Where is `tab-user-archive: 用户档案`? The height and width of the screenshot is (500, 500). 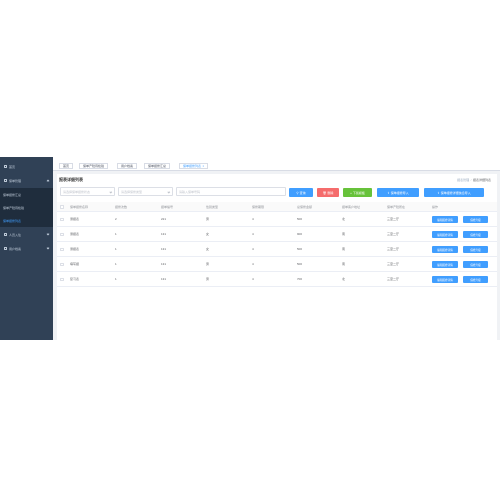
tab-user-archive: 用户档案 is located at coordinates (127, 166).